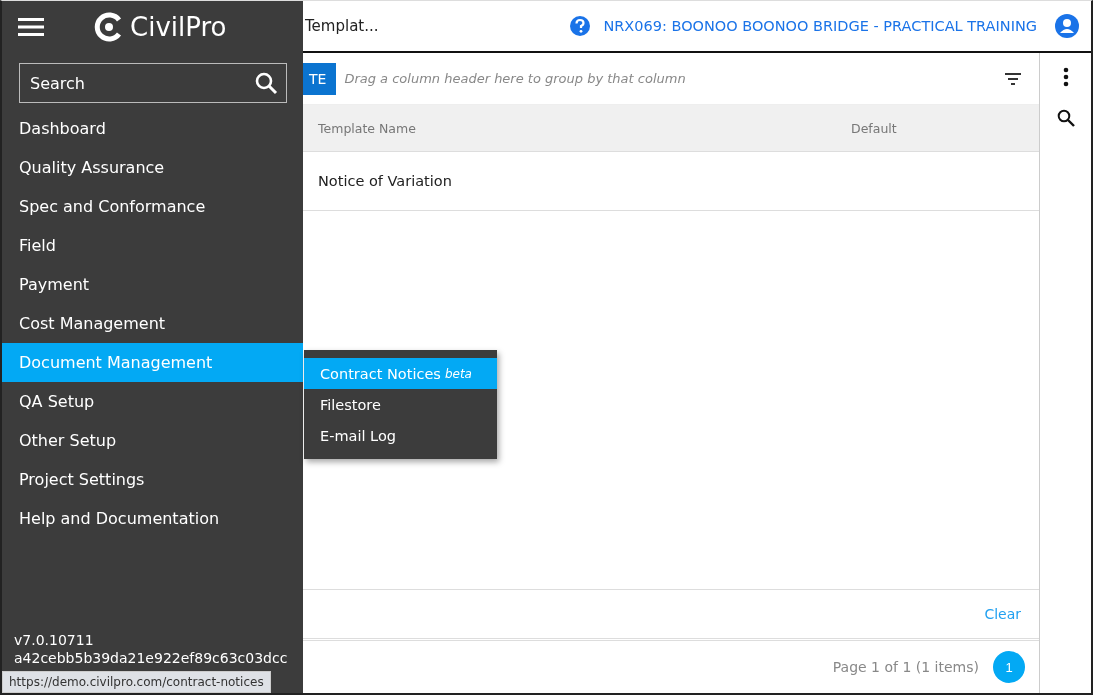  What do you see at coordinates (569, 128) in the screenshot?
I see `column-header: Template Name` at bounding box center [569, 128].